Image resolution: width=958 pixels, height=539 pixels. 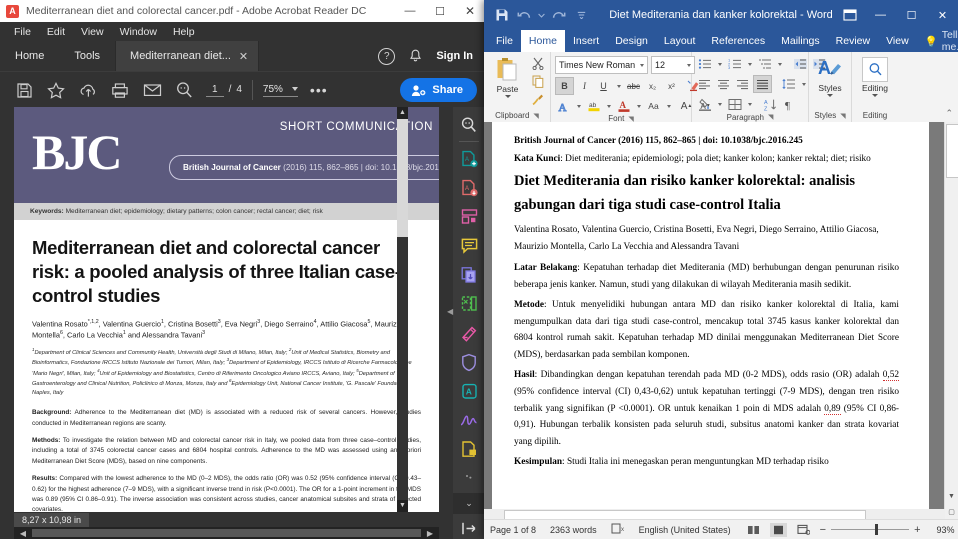 I want to click on multilevel-list-icon, so click(x=764, y=64).